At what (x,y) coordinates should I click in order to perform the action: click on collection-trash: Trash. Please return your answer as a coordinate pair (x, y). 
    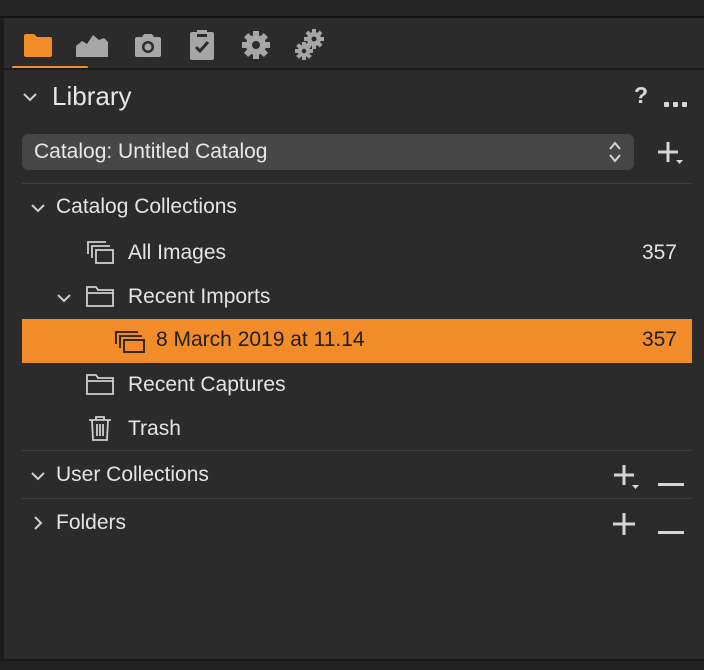
    Looking at the image, I should click on (354, 430).